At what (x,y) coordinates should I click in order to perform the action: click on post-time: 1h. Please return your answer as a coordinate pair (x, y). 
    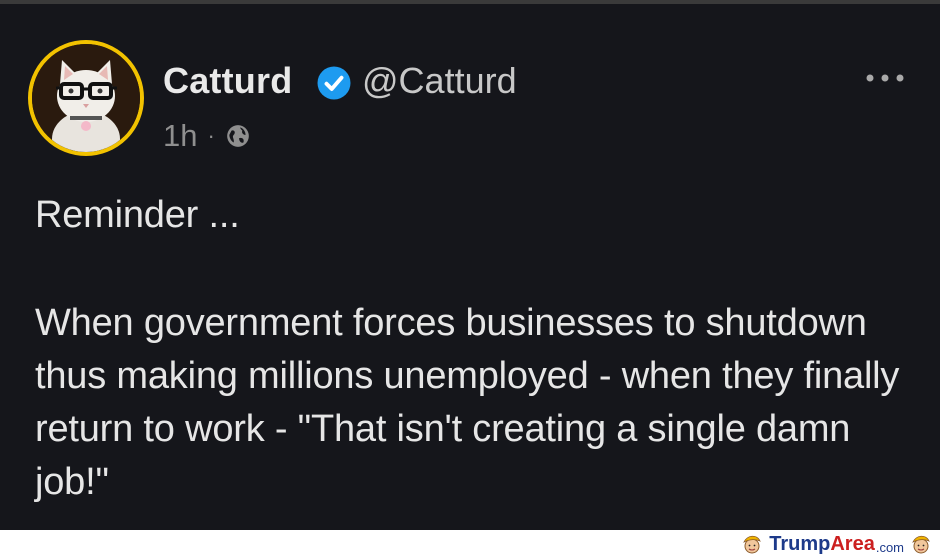
    Looking at the image, I should click on (180, 136).